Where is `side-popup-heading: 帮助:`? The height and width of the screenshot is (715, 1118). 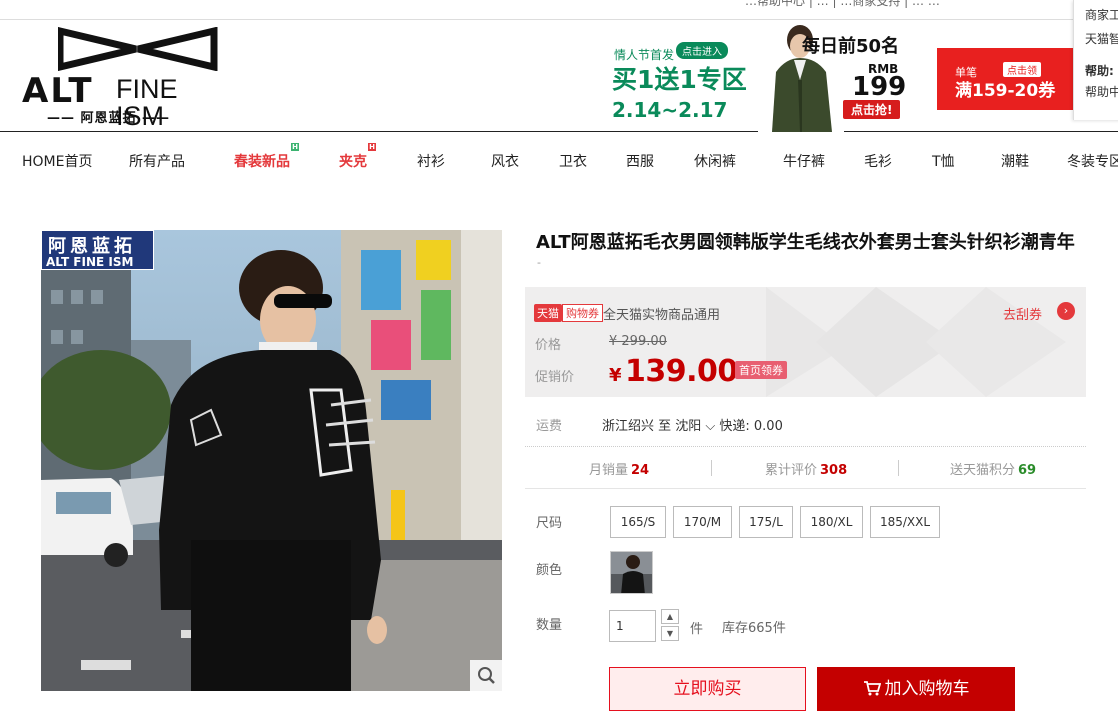
side-popup-heading: 帮助: is located at coordinates (1099, 71).